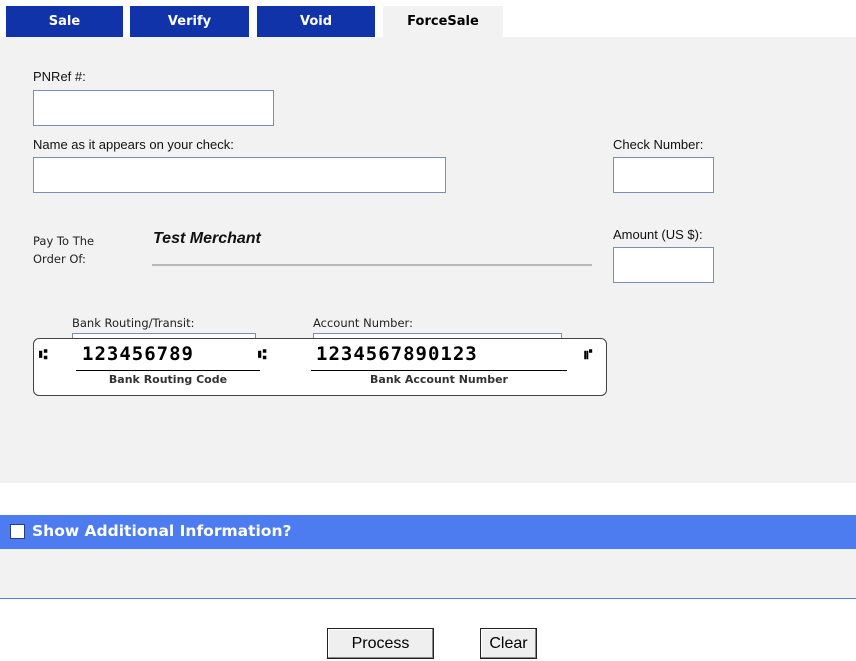 This screenshot has width=856, height=661. Describe the element at coordinates (59, 259) in the screenshot. I see `pay-to-label-line2: Order Of:` at that location.